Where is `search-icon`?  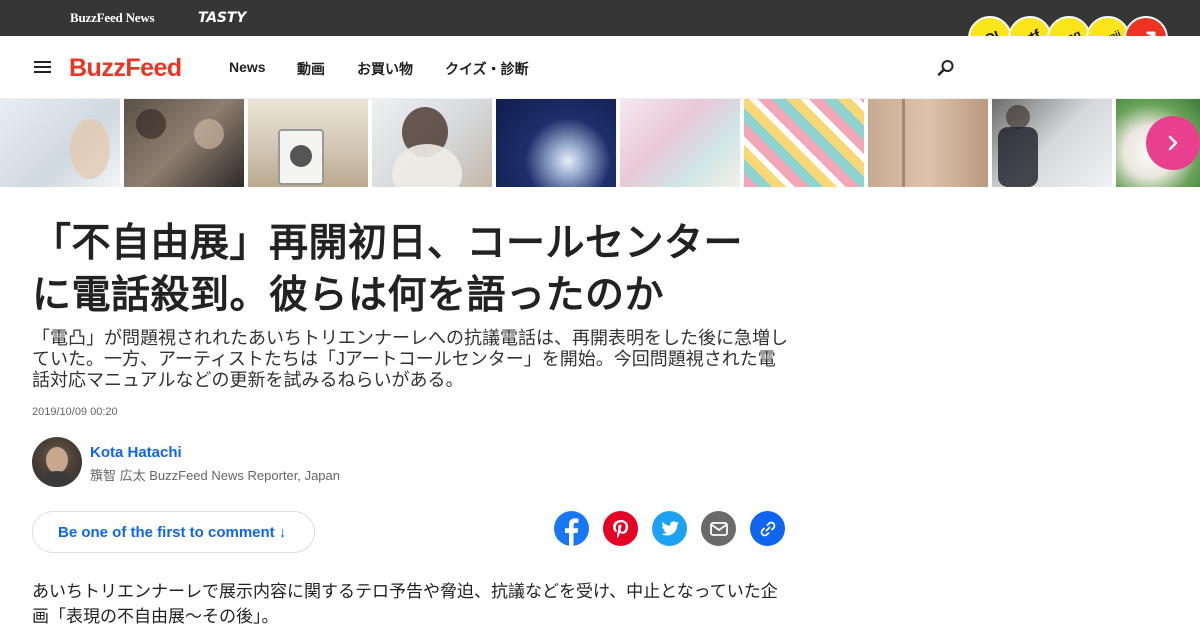 search-icon is located at coordinates (946, 68).